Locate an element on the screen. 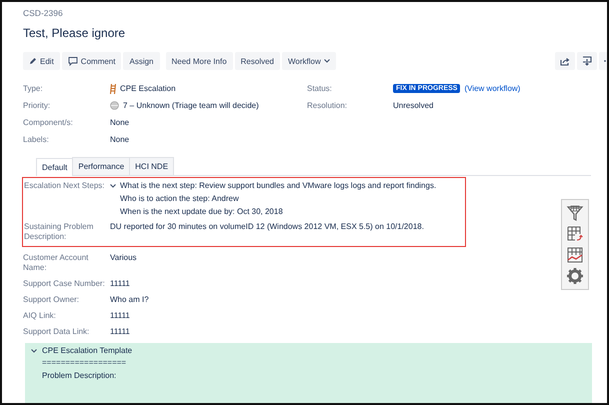 Image resolution: width=609 pixels, height=405 pixels. share-button is located at coordinates (565, 61).